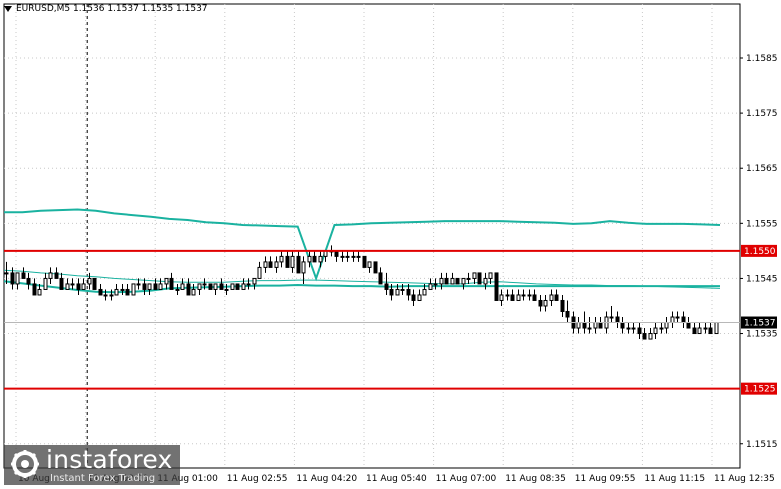 The image size is (781, 489). I want to click on gear-logo-icon, so click(25, 464).